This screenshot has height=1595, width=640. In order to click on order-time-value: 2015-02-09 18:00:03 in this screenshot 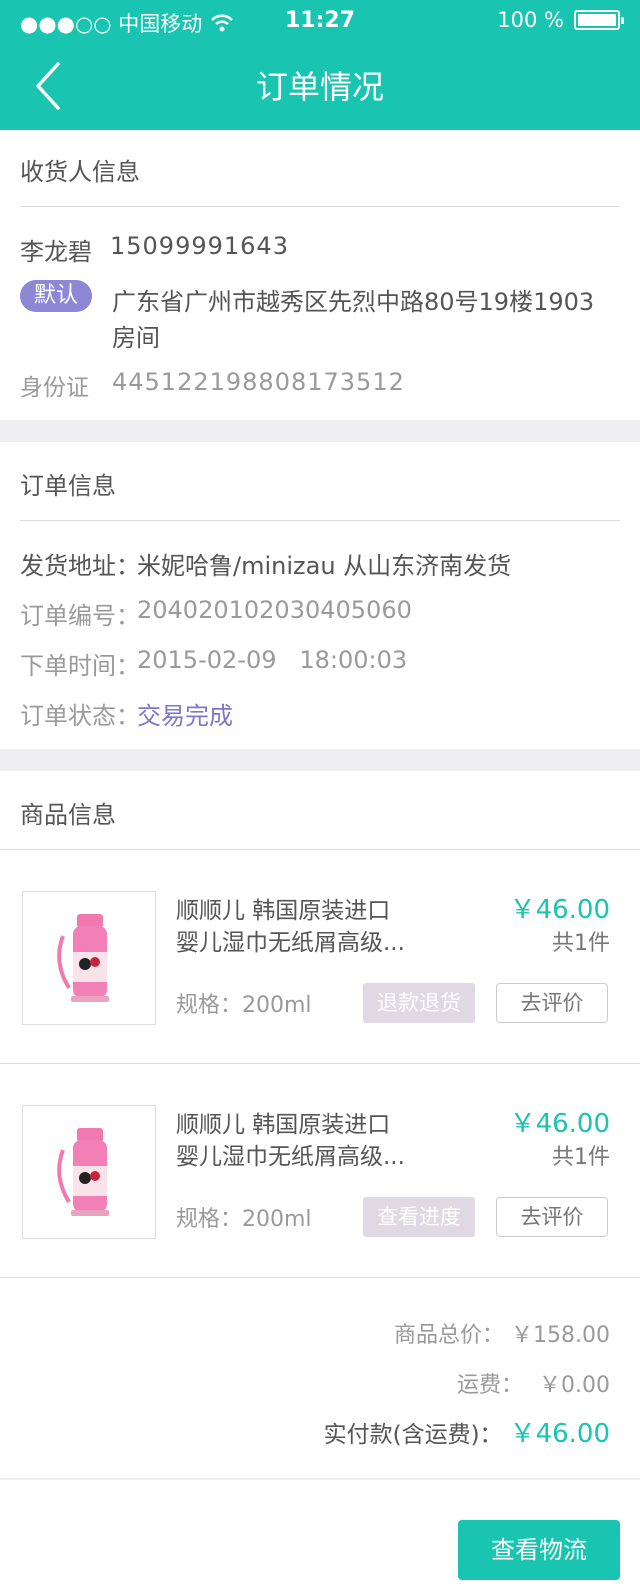, I will do `click(272, 660)`.